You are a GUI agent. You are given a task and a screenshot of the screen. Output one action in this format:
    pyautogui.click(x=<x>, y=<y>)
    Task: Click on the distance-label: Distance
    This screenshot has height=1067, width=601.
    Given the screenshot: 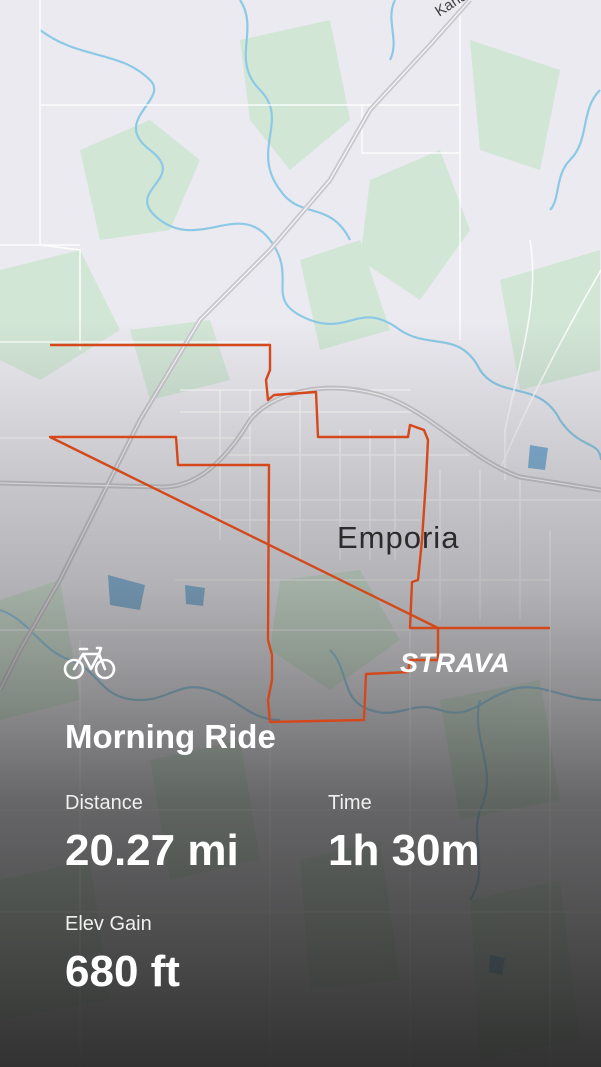 What is the action you would take?
    pyautogui.click(x=104, y=803)
    